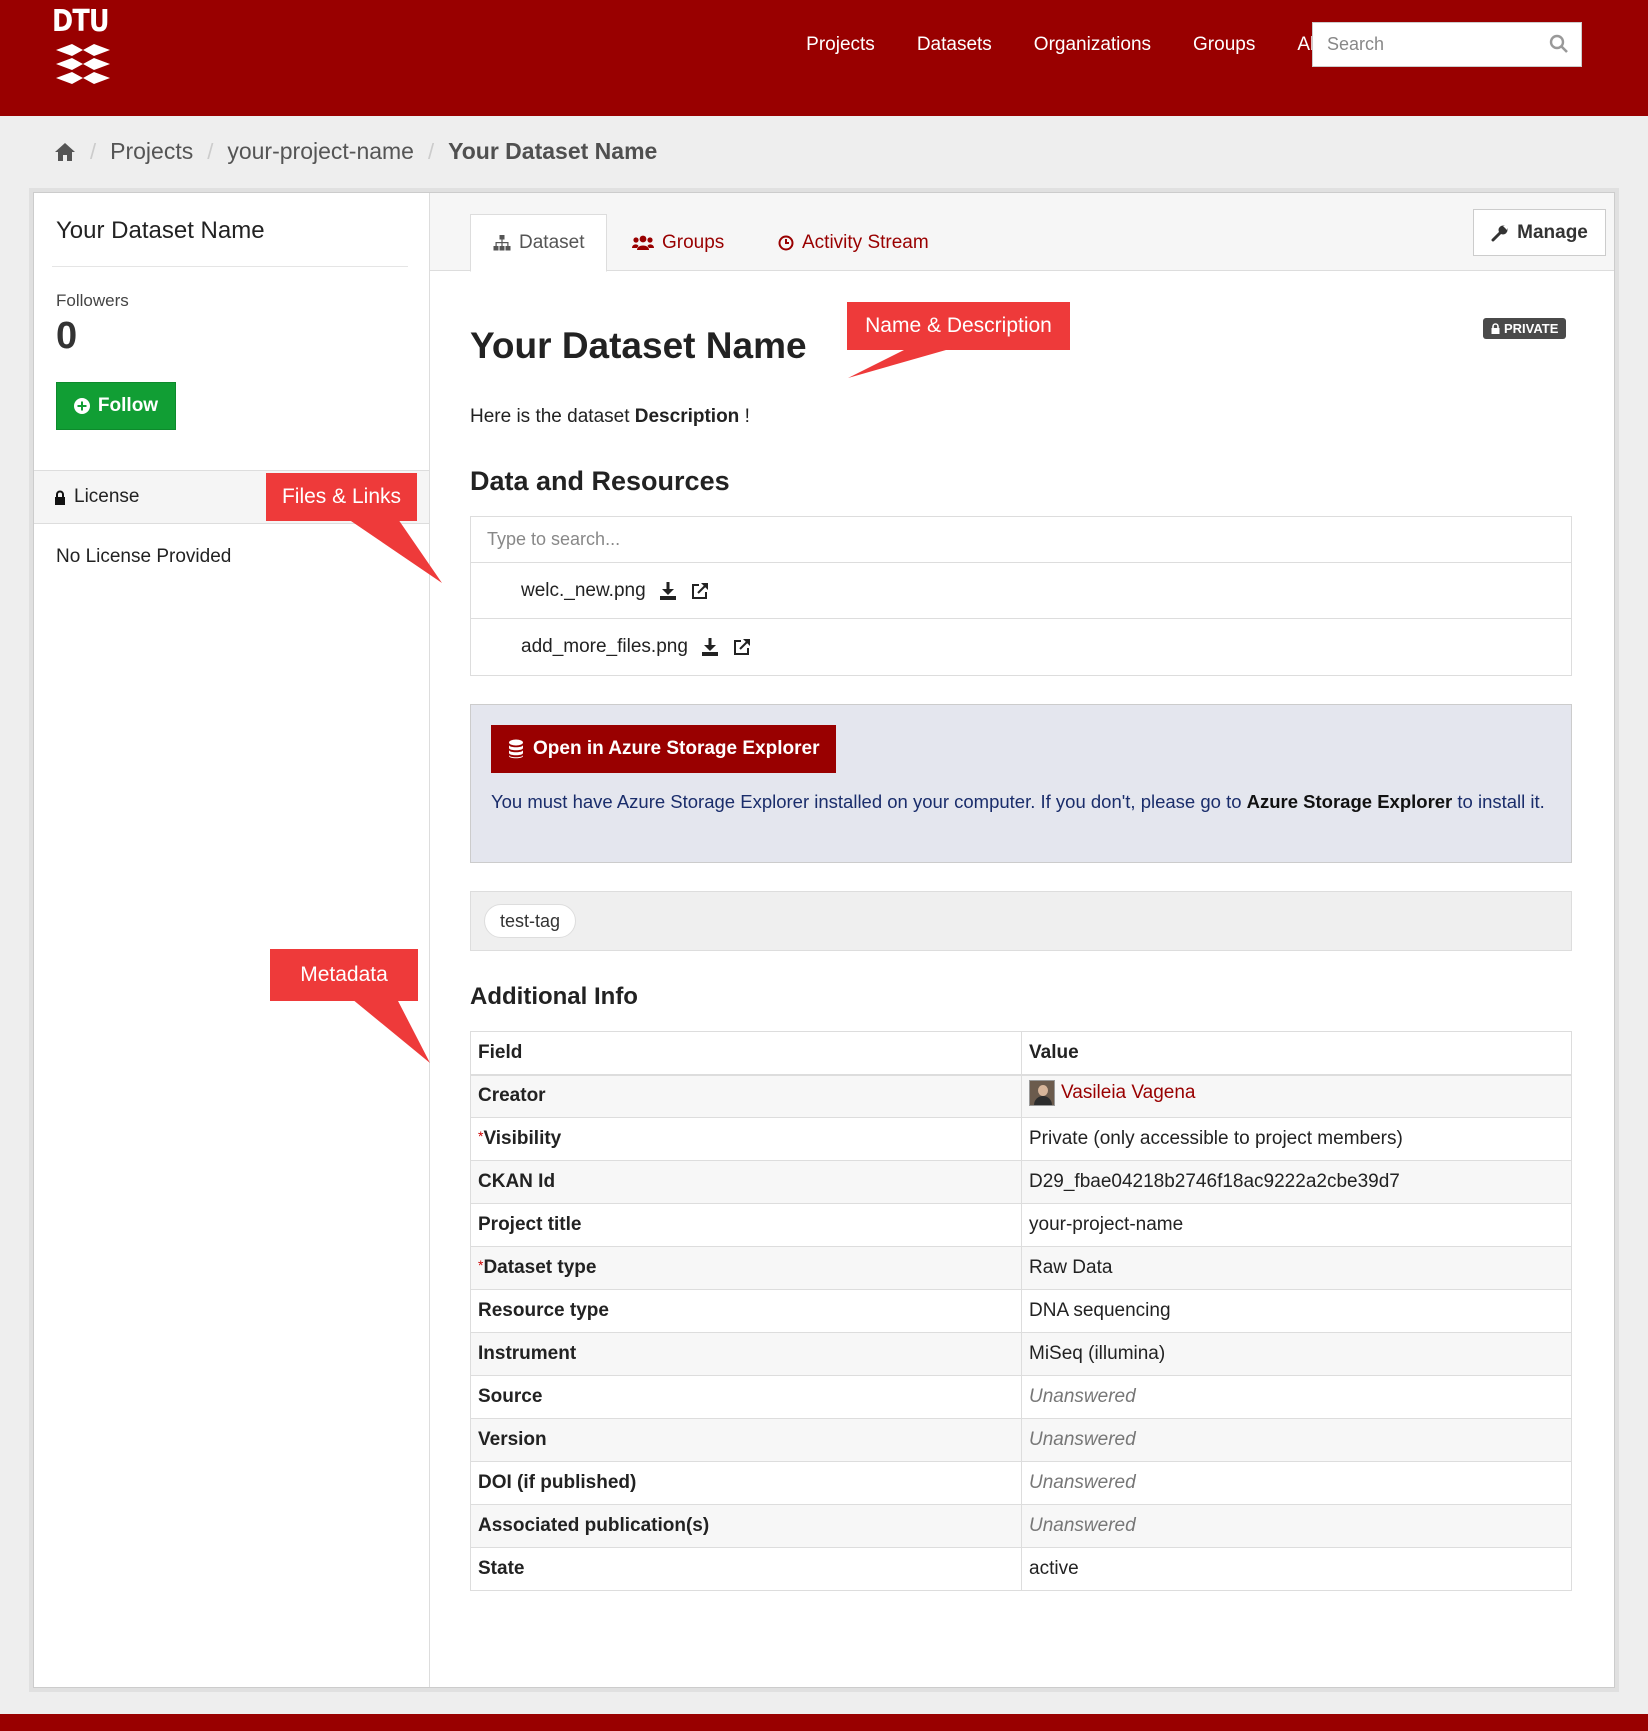 The width and height of the screenshot is (1648, 1731). What do you see at coordinates (1021, 1397) in the screenshot?
I see `table-row: Source Unanswered` at bounding box center [1021, 1397].